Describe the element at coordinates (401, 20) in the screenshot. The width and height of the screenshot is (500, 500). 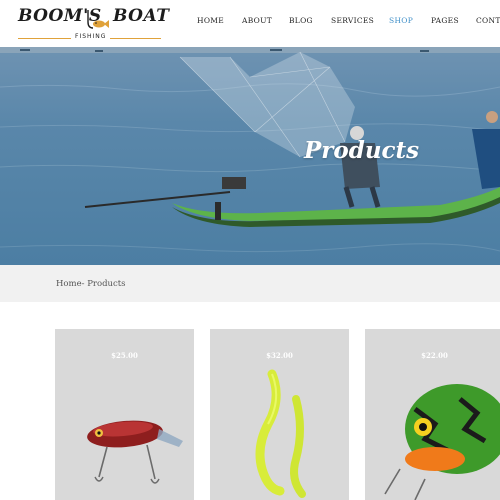
I see `nav-item-shop: SHOP` at that location.